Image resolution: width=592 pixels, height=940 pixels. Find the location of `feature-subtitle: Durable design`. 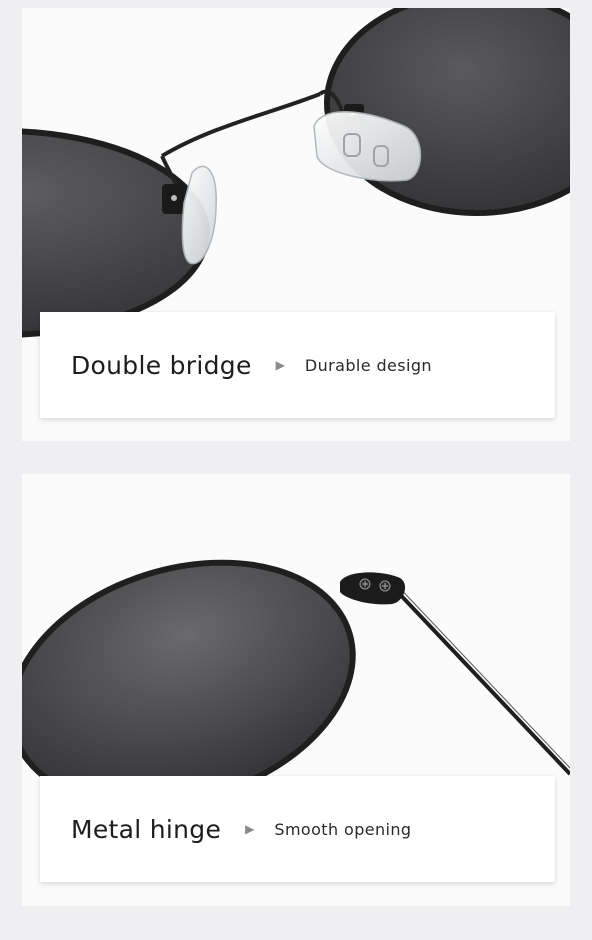

feature-subtitle: Durable design is located at coordinates (368, 365).